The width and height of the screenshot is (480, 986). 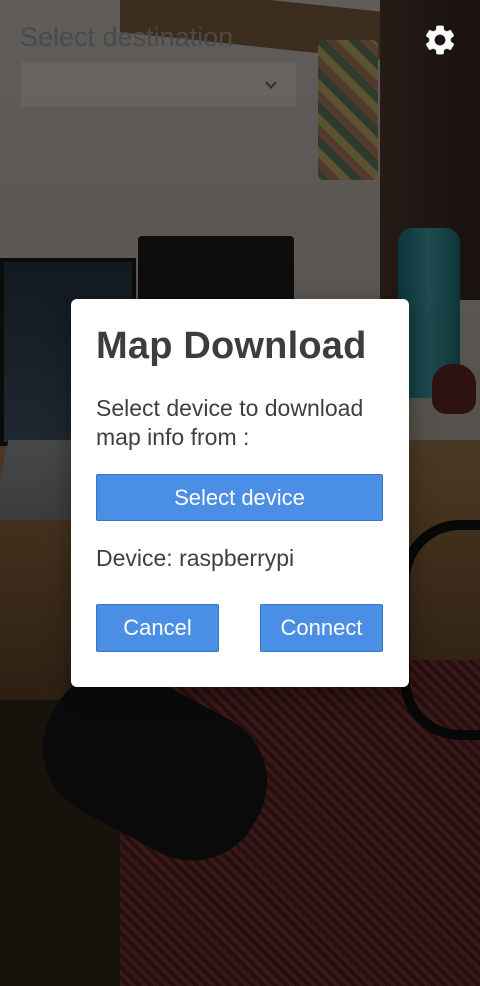 I want to click on selected-device-text: Device: raspberrypi, so click(x=195, y=558).